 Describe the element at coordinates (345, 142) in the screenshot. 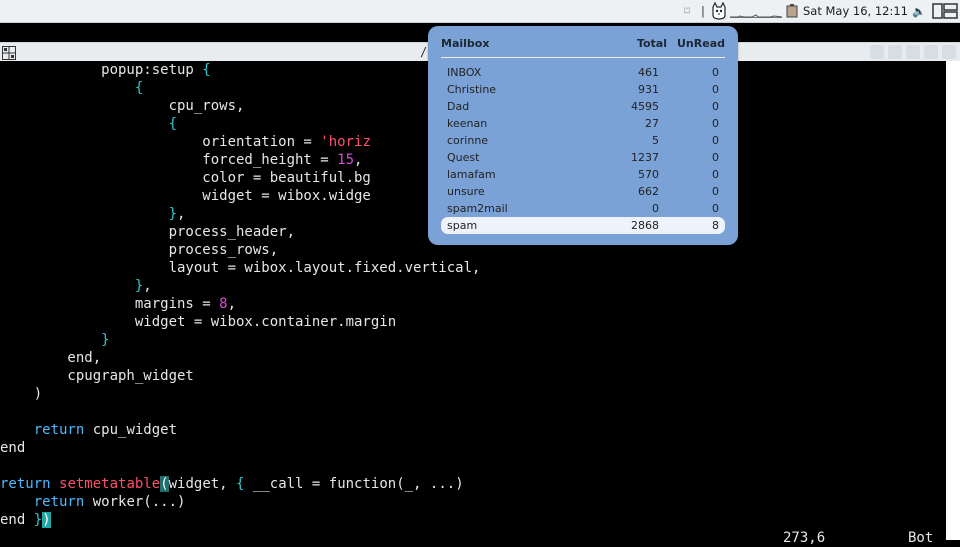

I see `code-token: 'horiz` at that location.